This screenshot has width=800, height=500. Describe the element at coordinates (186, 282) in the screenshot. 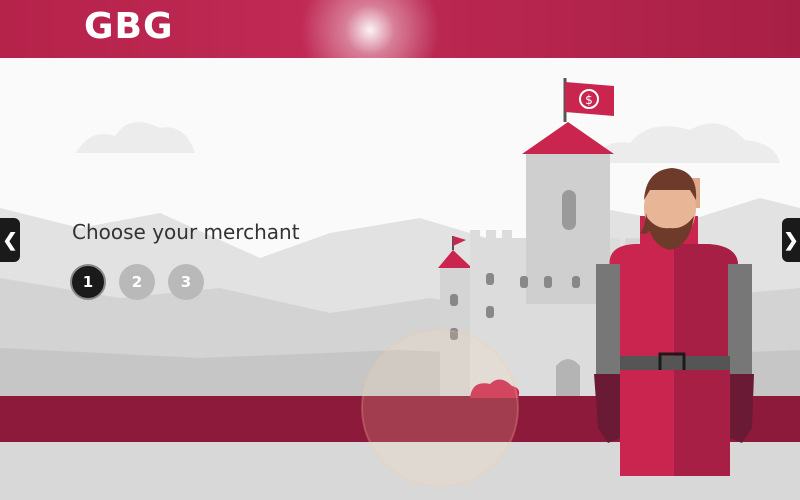

I see `step-3-button: 3` at that location.